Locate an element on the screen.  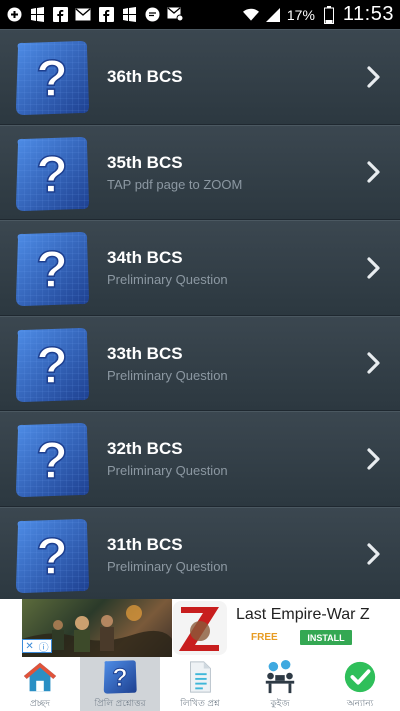
ad-banner: ✕ ⓘ Last Empire-War Z FREE INSTALL is located at coordinates (200, 628).